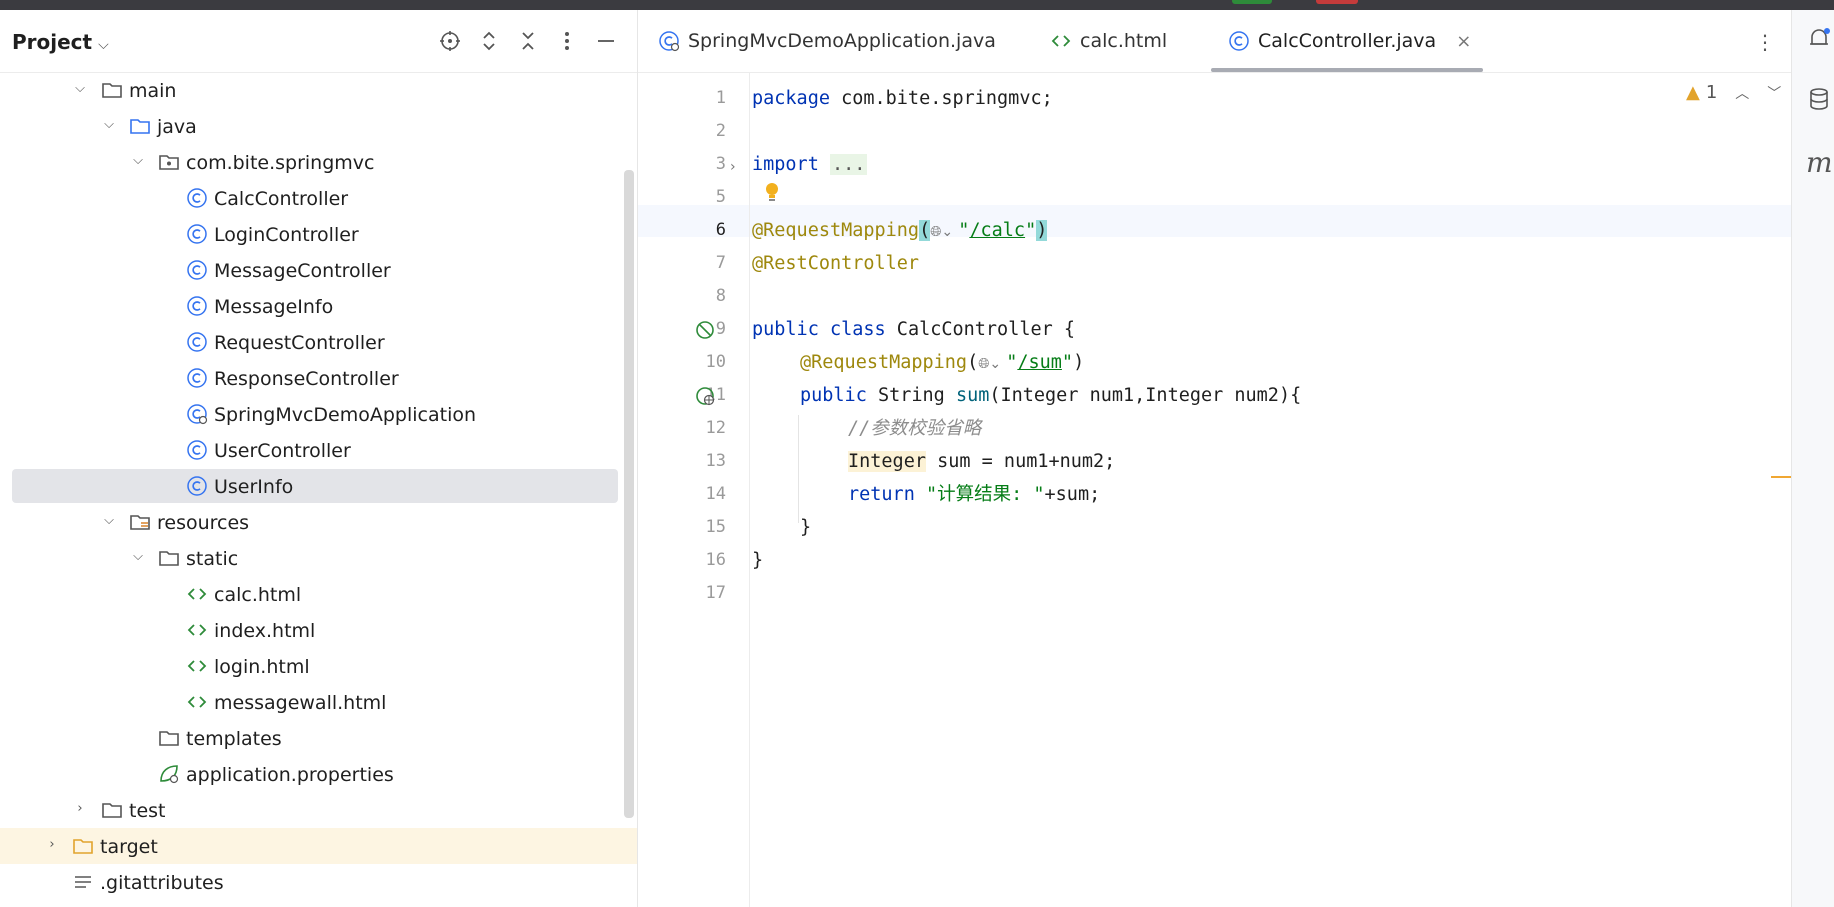 The width and height of the screenshot is (1834, 907). What do you see at coordinates (705, 398) in the screenshot?
I see `endpoint-globe-icon` at bounding box center [705, 398].